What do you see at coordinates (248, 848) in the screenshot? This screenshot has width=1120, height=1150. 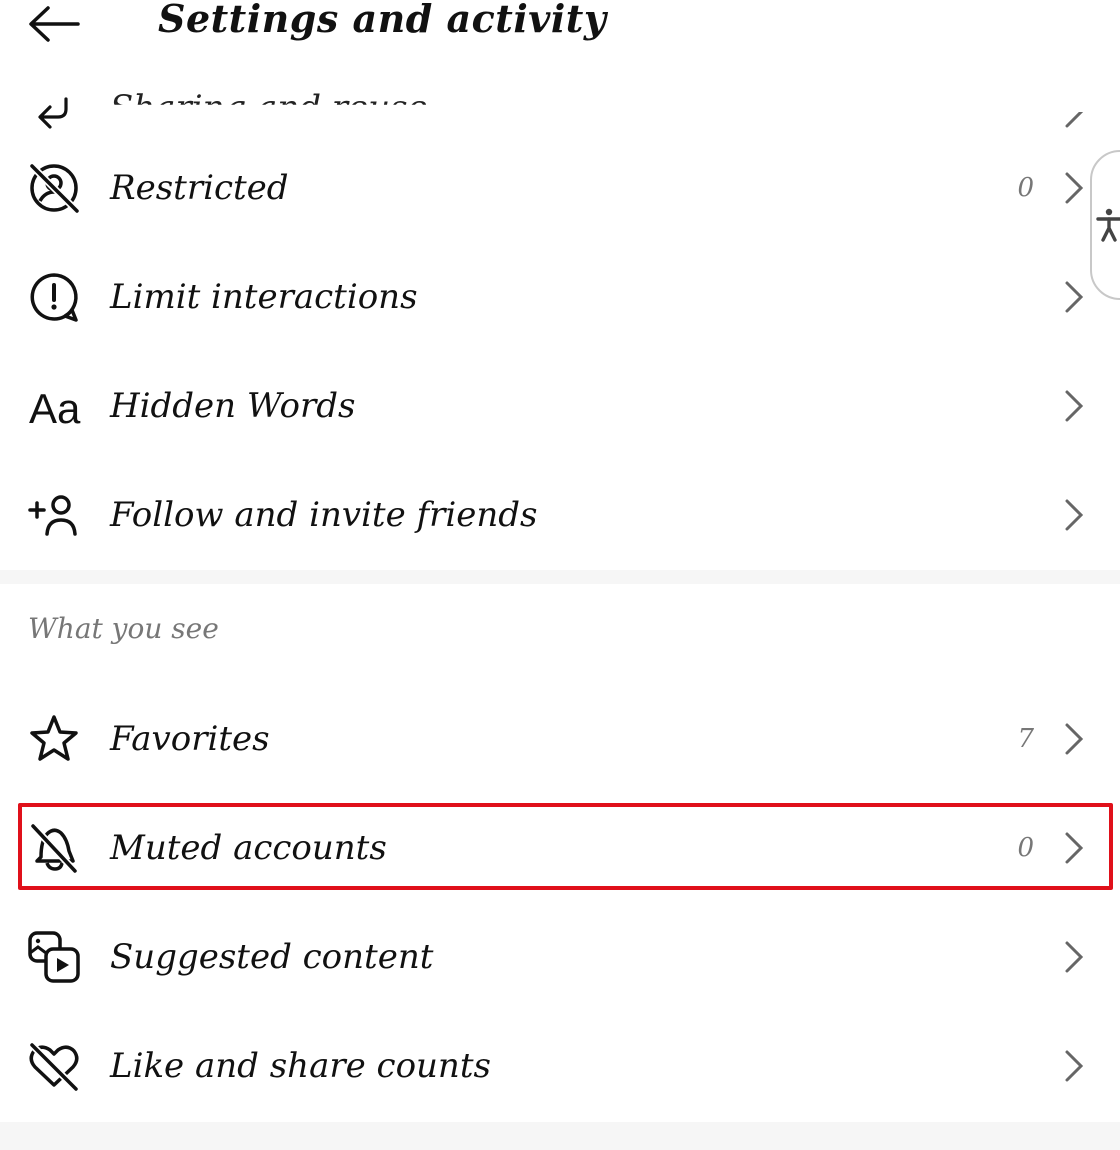 I see `list-item-label: Muted accounts` at bounding box center [248, 848].